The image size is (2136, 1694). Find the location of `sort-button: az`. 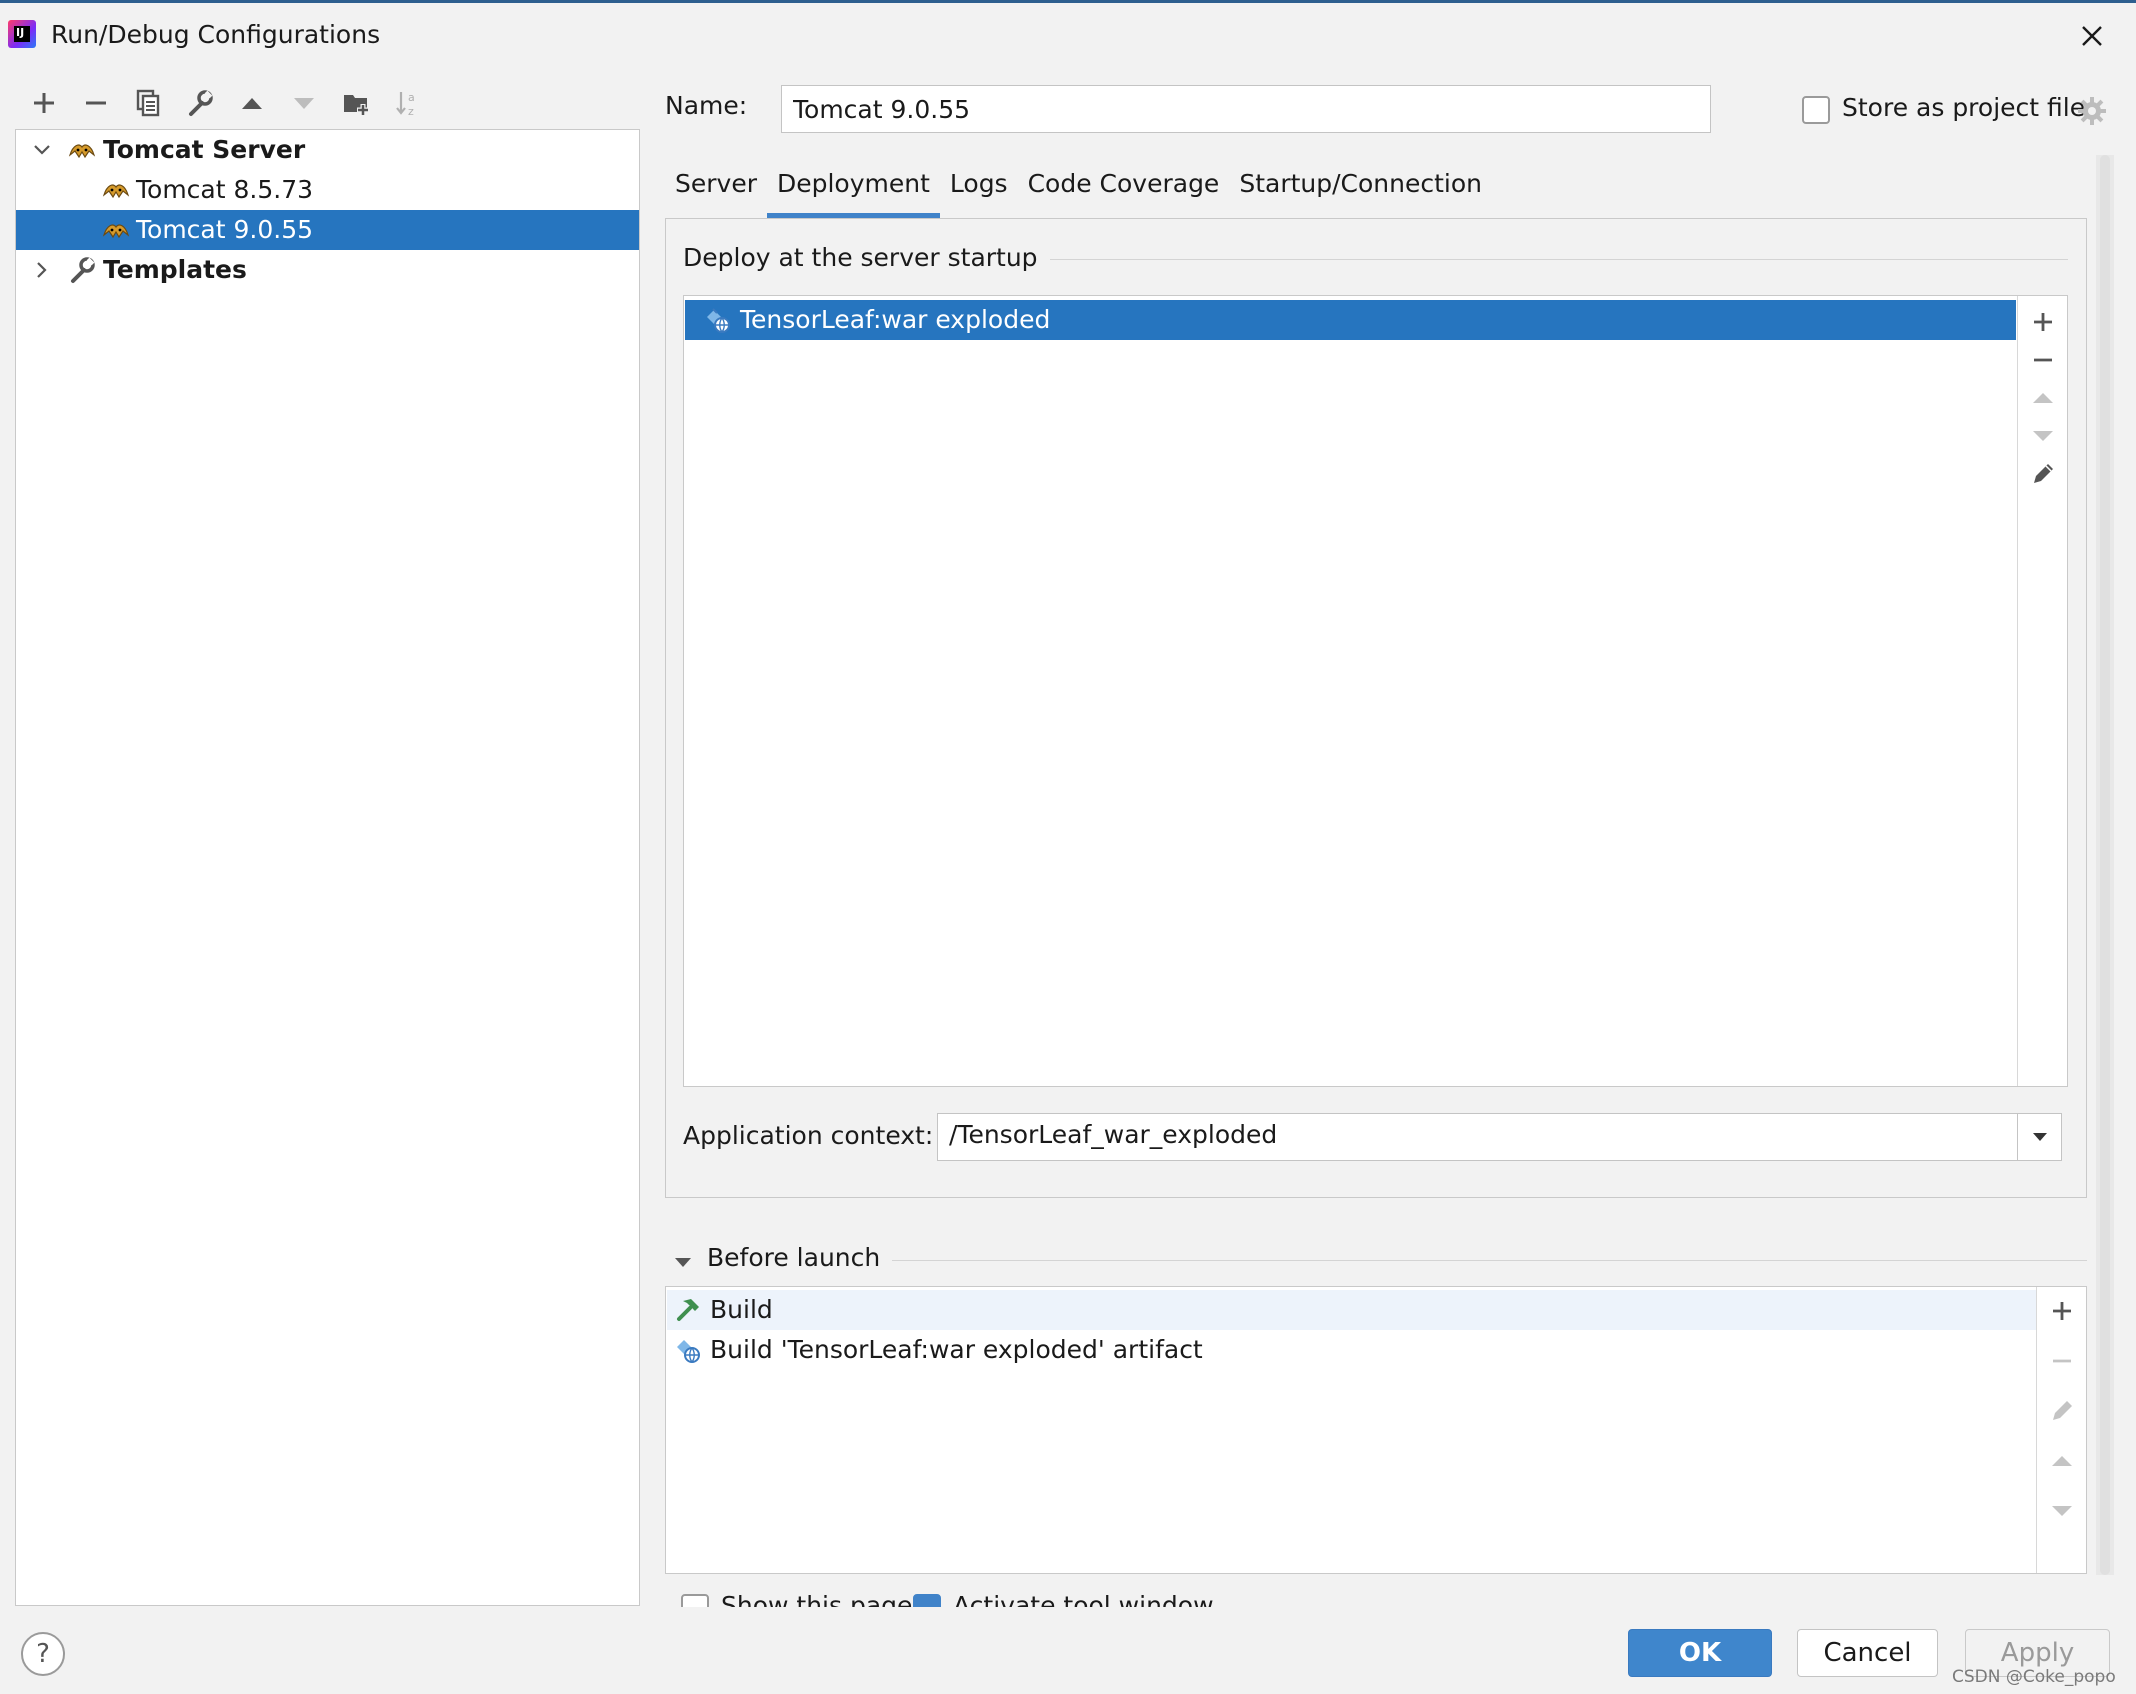

sort-button: az is located at coordinates (408, 103).